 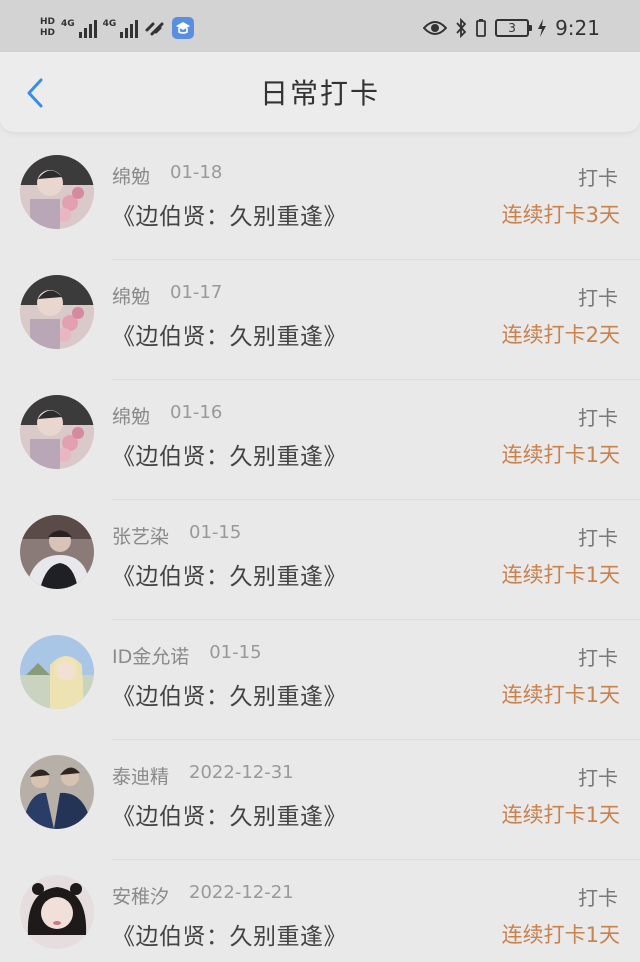 I want to click on list-item: 绵勉 01-17 《边伯贤：久别重逢》 打卡 连续打卡2天, so click(x=320, y=320).